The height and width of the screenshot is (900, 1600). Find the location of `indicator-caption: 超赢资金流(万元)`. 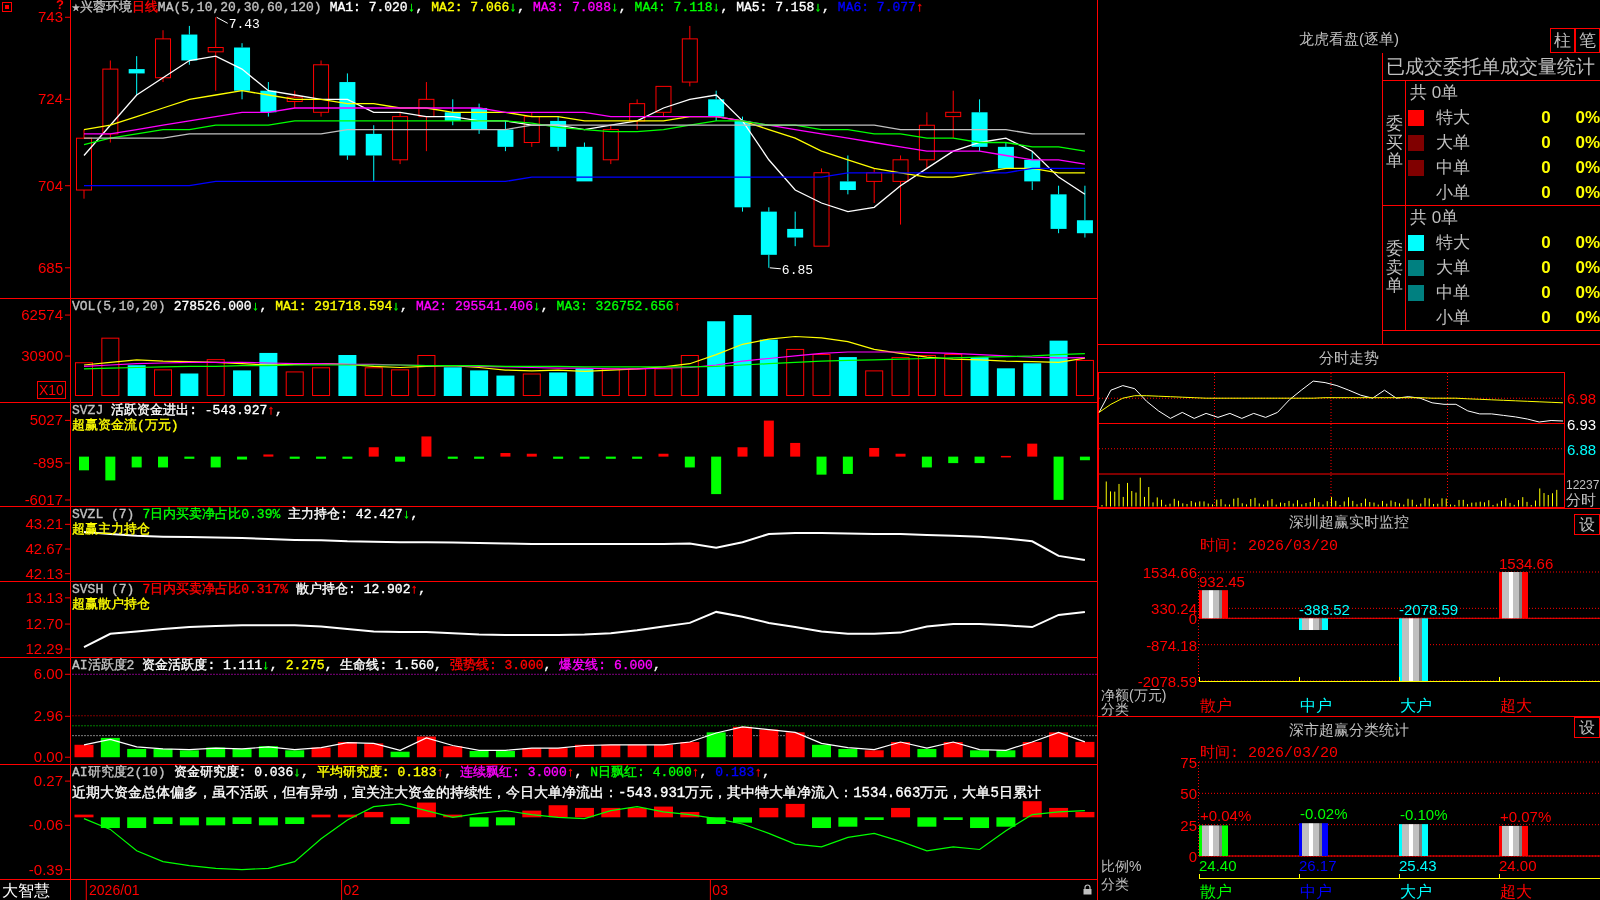

indicator-caption: 超赢资金流(万元) is located at coordinates (126, 425).